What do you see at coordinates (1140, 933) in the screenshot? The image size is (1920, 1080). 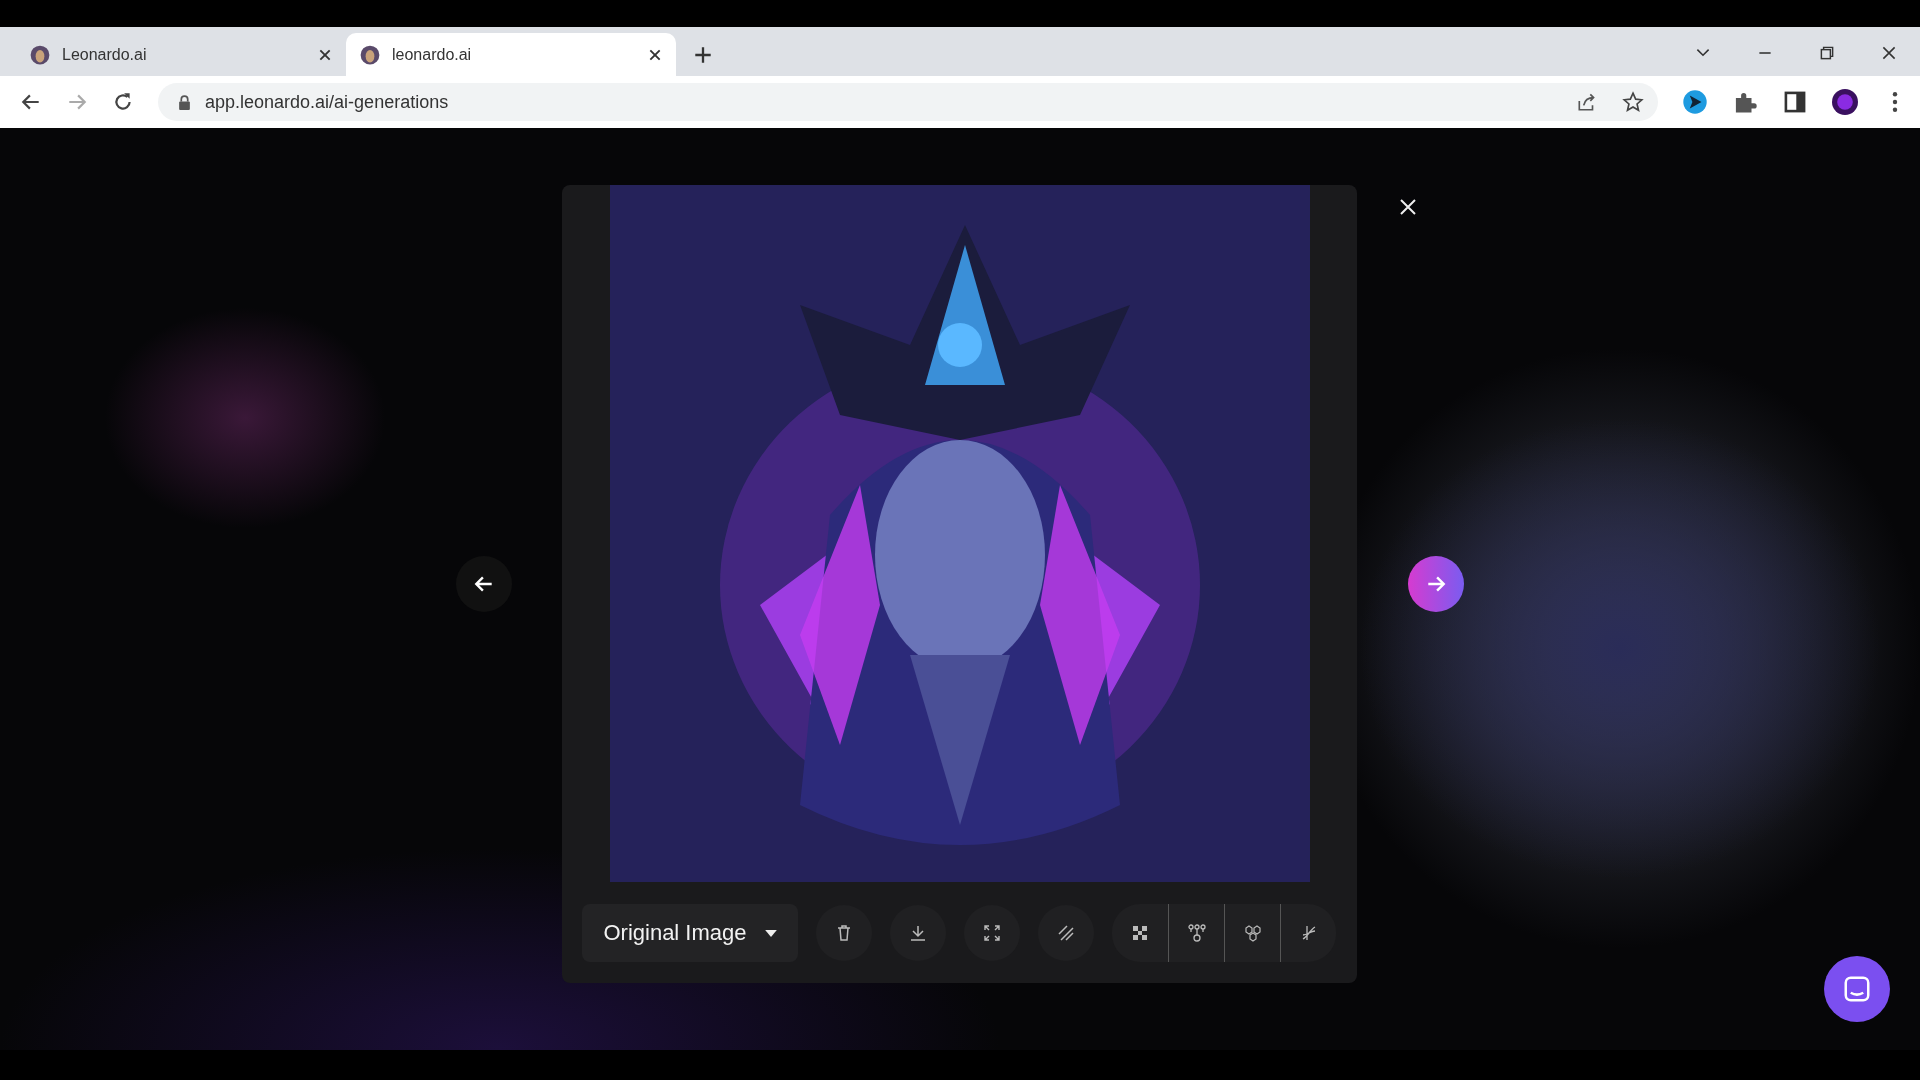 I see `grid-pattern-icon` at bounding box center [1140, 933].